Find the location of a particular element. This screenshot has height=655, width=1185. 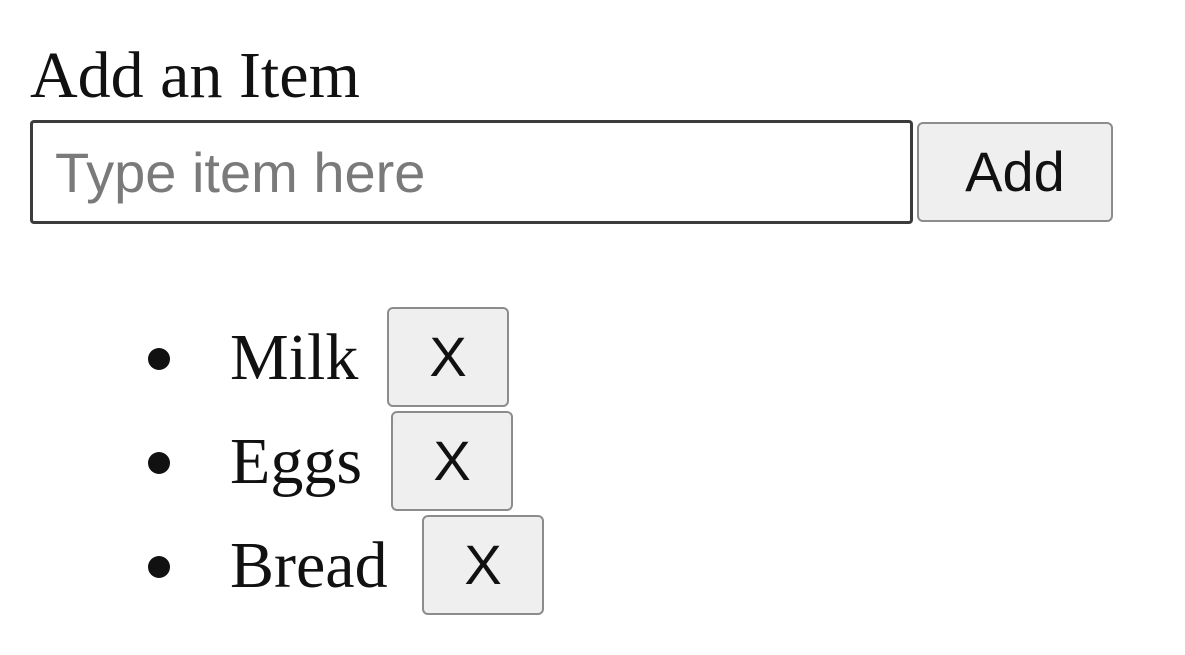

add-item-form: Add is located at coordinates (575, 172).